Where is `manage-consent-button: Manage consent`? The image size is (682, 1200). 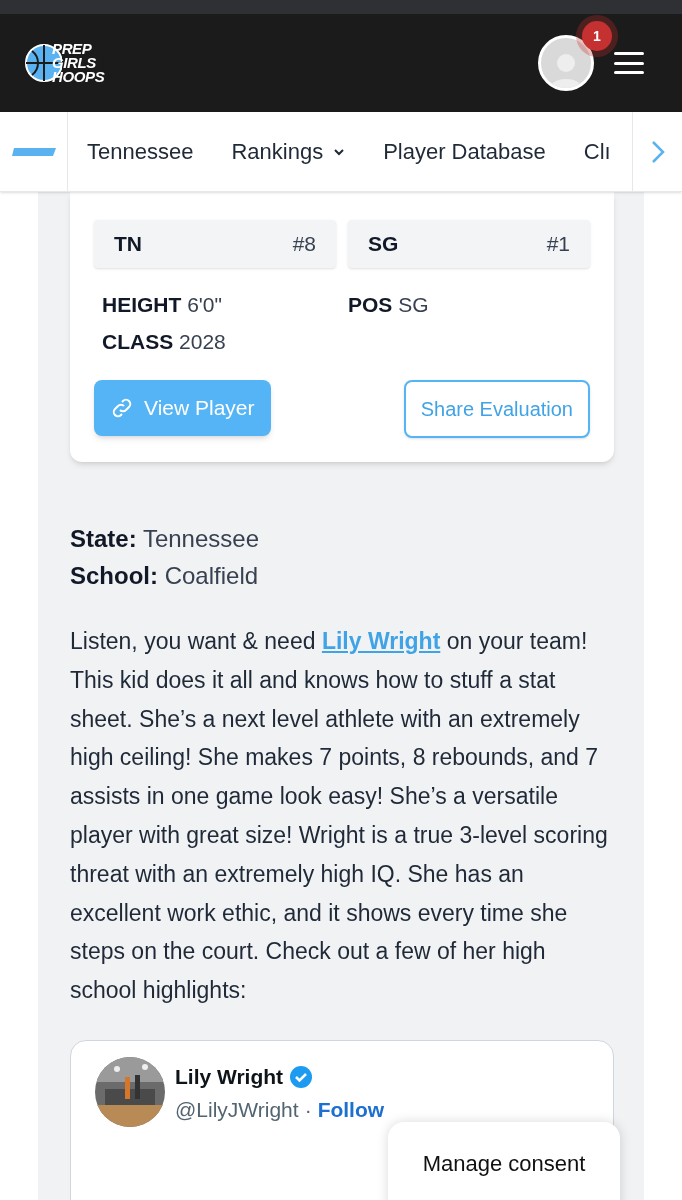
manage-consent-button: Manage consent is located at coordinates (504, 1161).